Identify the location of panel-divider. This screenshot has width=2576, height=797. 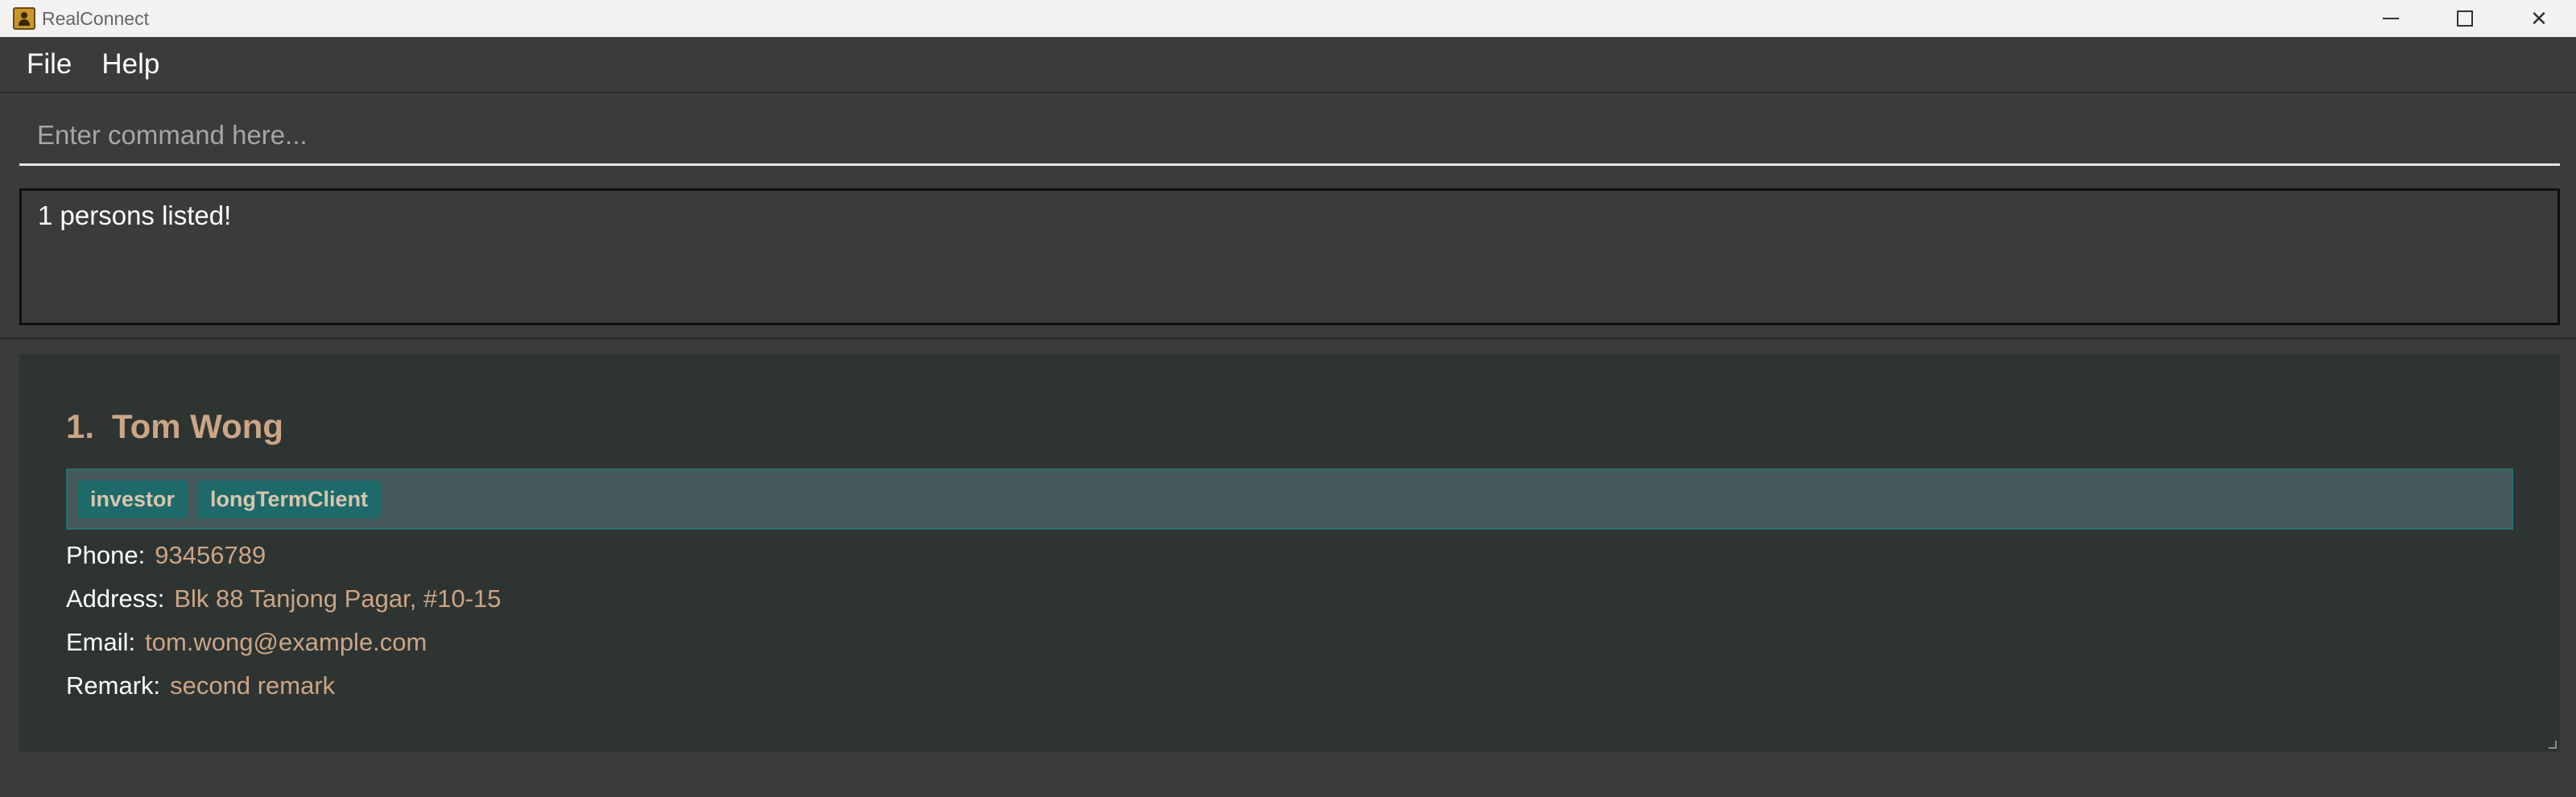
(1288, 338).